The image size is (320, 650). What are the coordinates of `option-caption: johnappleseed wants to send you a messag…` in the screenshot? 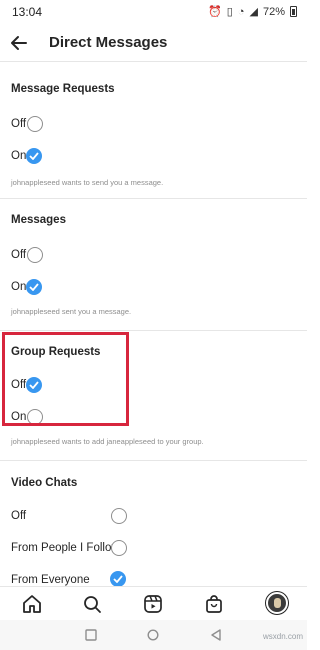 It's located at (87, 182).